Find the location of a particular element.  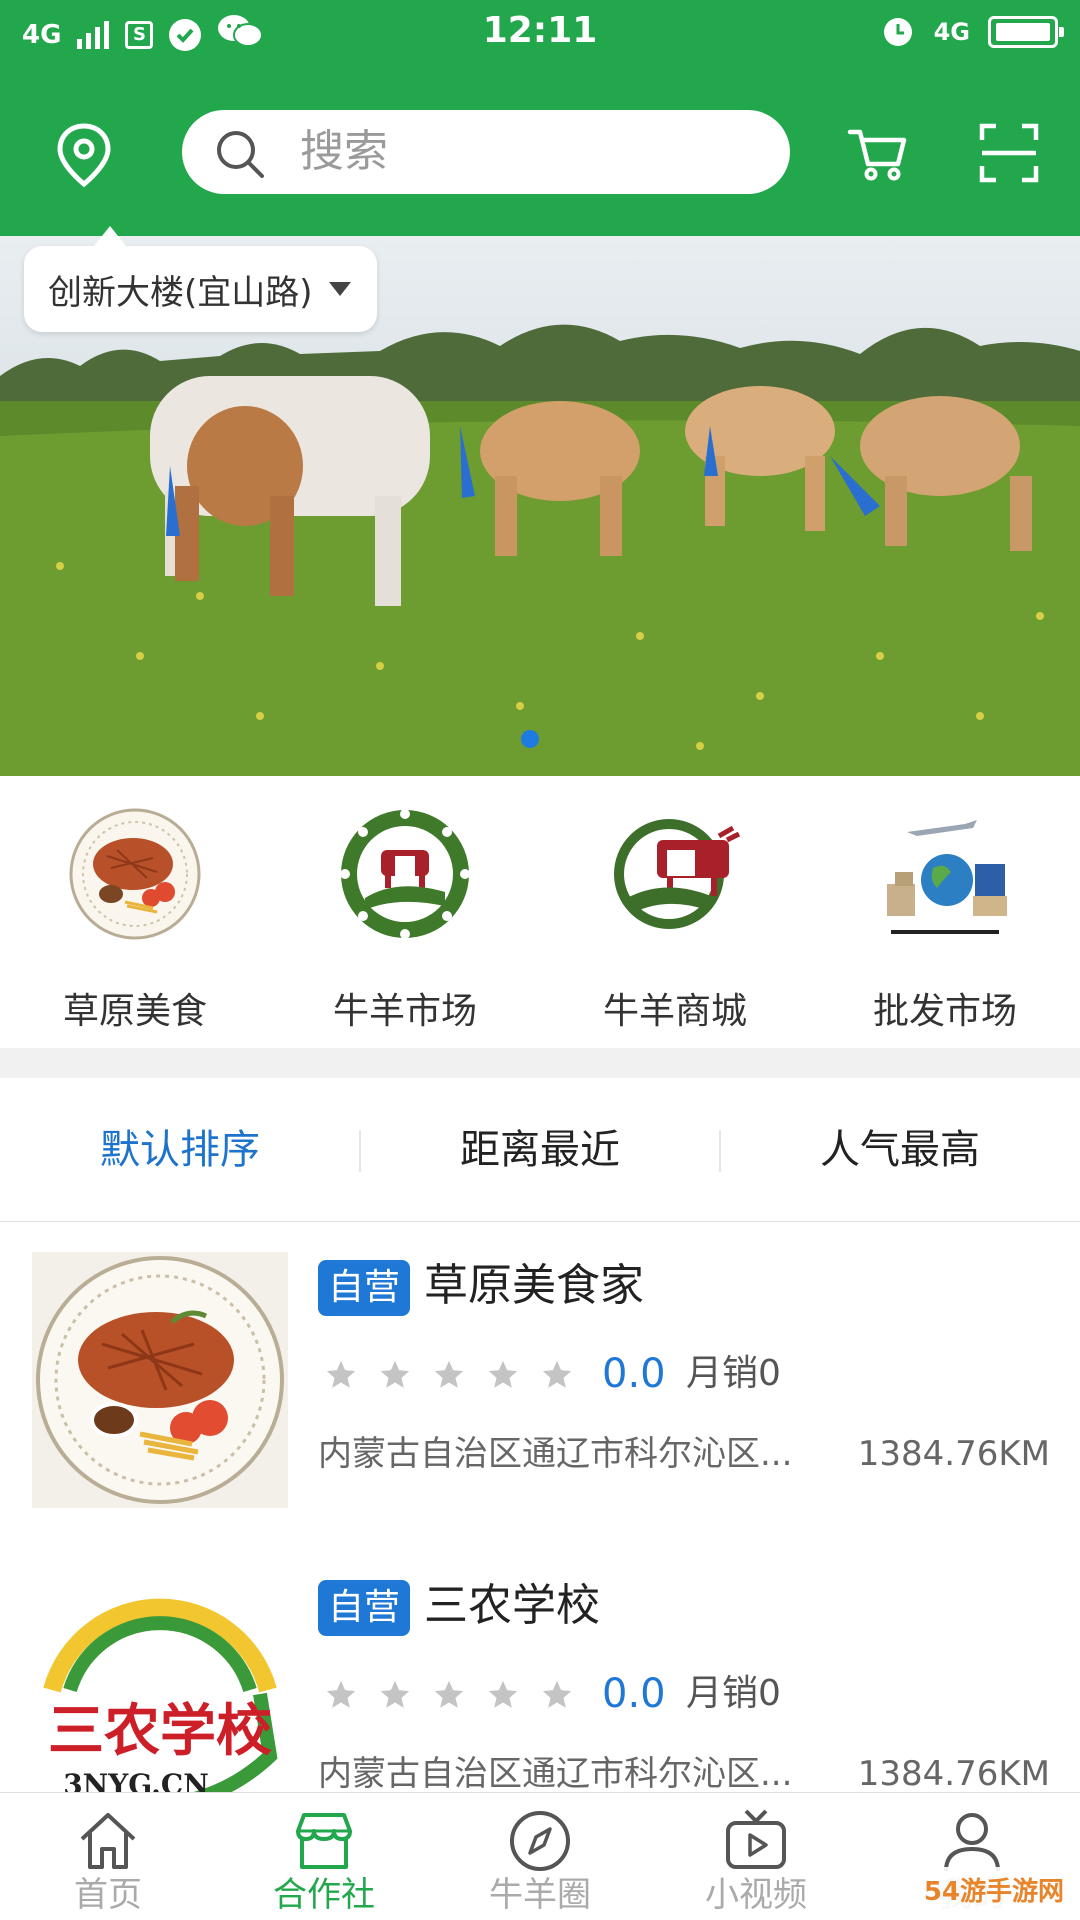

nav-label: 合作社 is located at coordinates (324, 1895).